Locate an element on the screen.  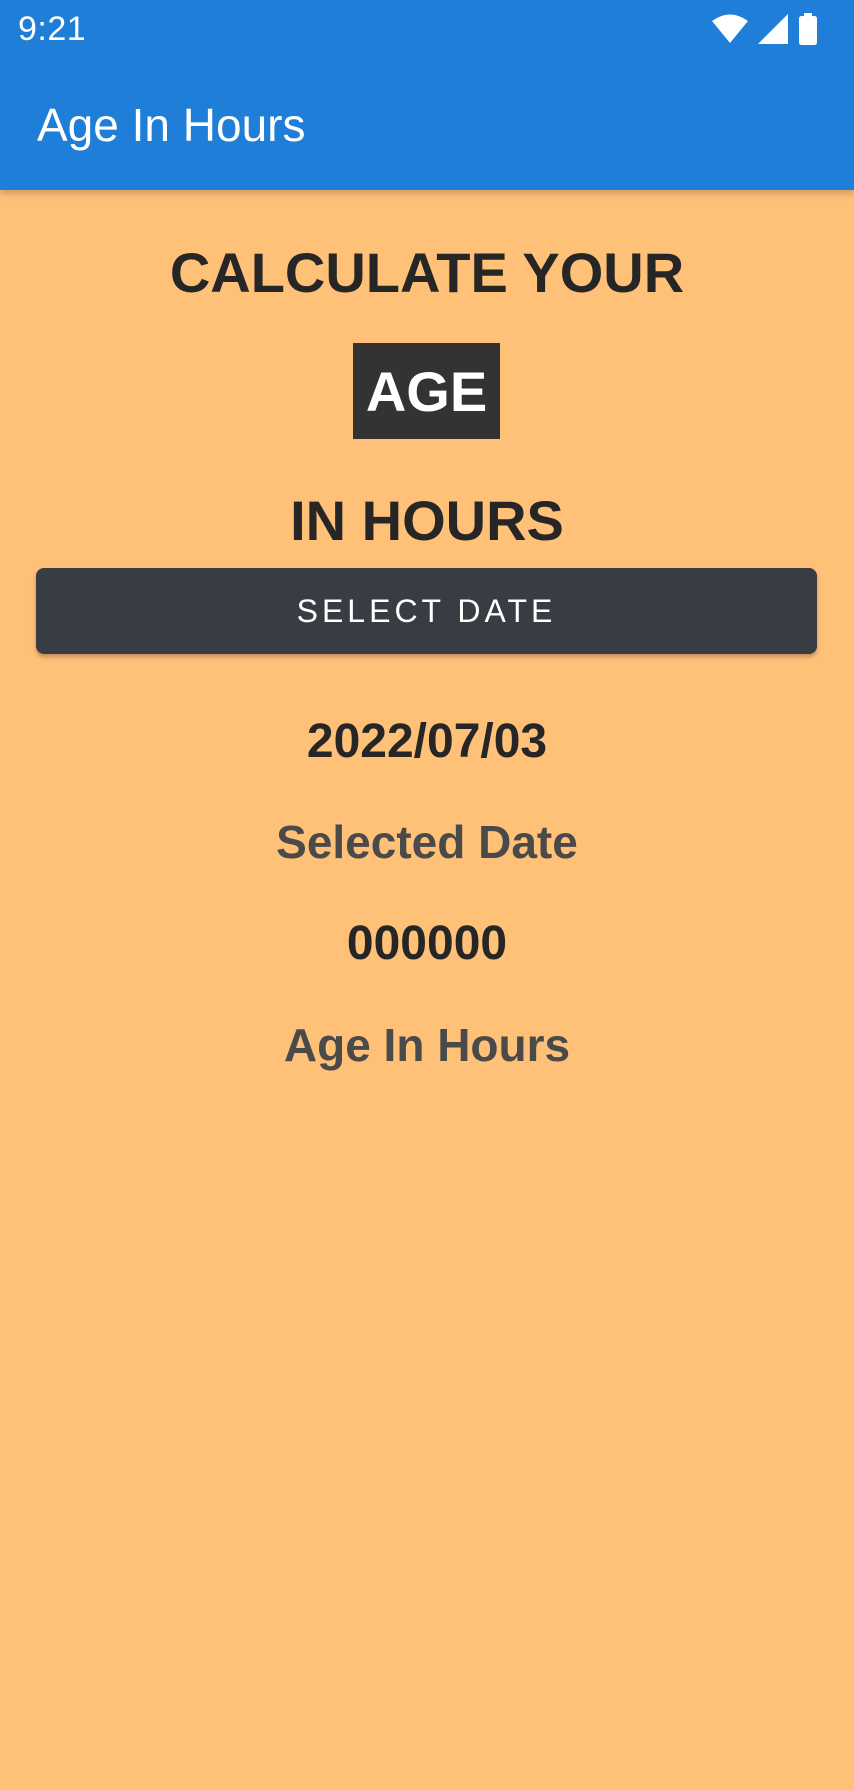
status-time: 9:21 is located at coordinates (52, 29).